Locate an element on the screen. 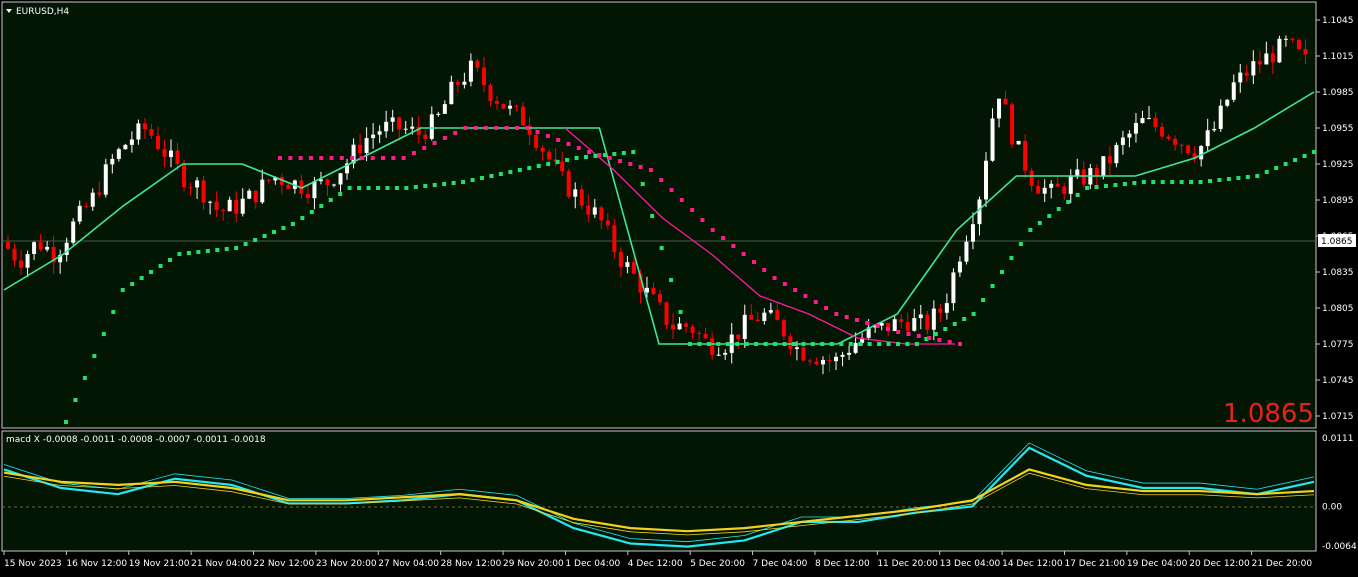 The width and height of the screenshot is (1358, 577). time-axis-label: 20 Dec 12:00 is located at coordinates (1219, 564).